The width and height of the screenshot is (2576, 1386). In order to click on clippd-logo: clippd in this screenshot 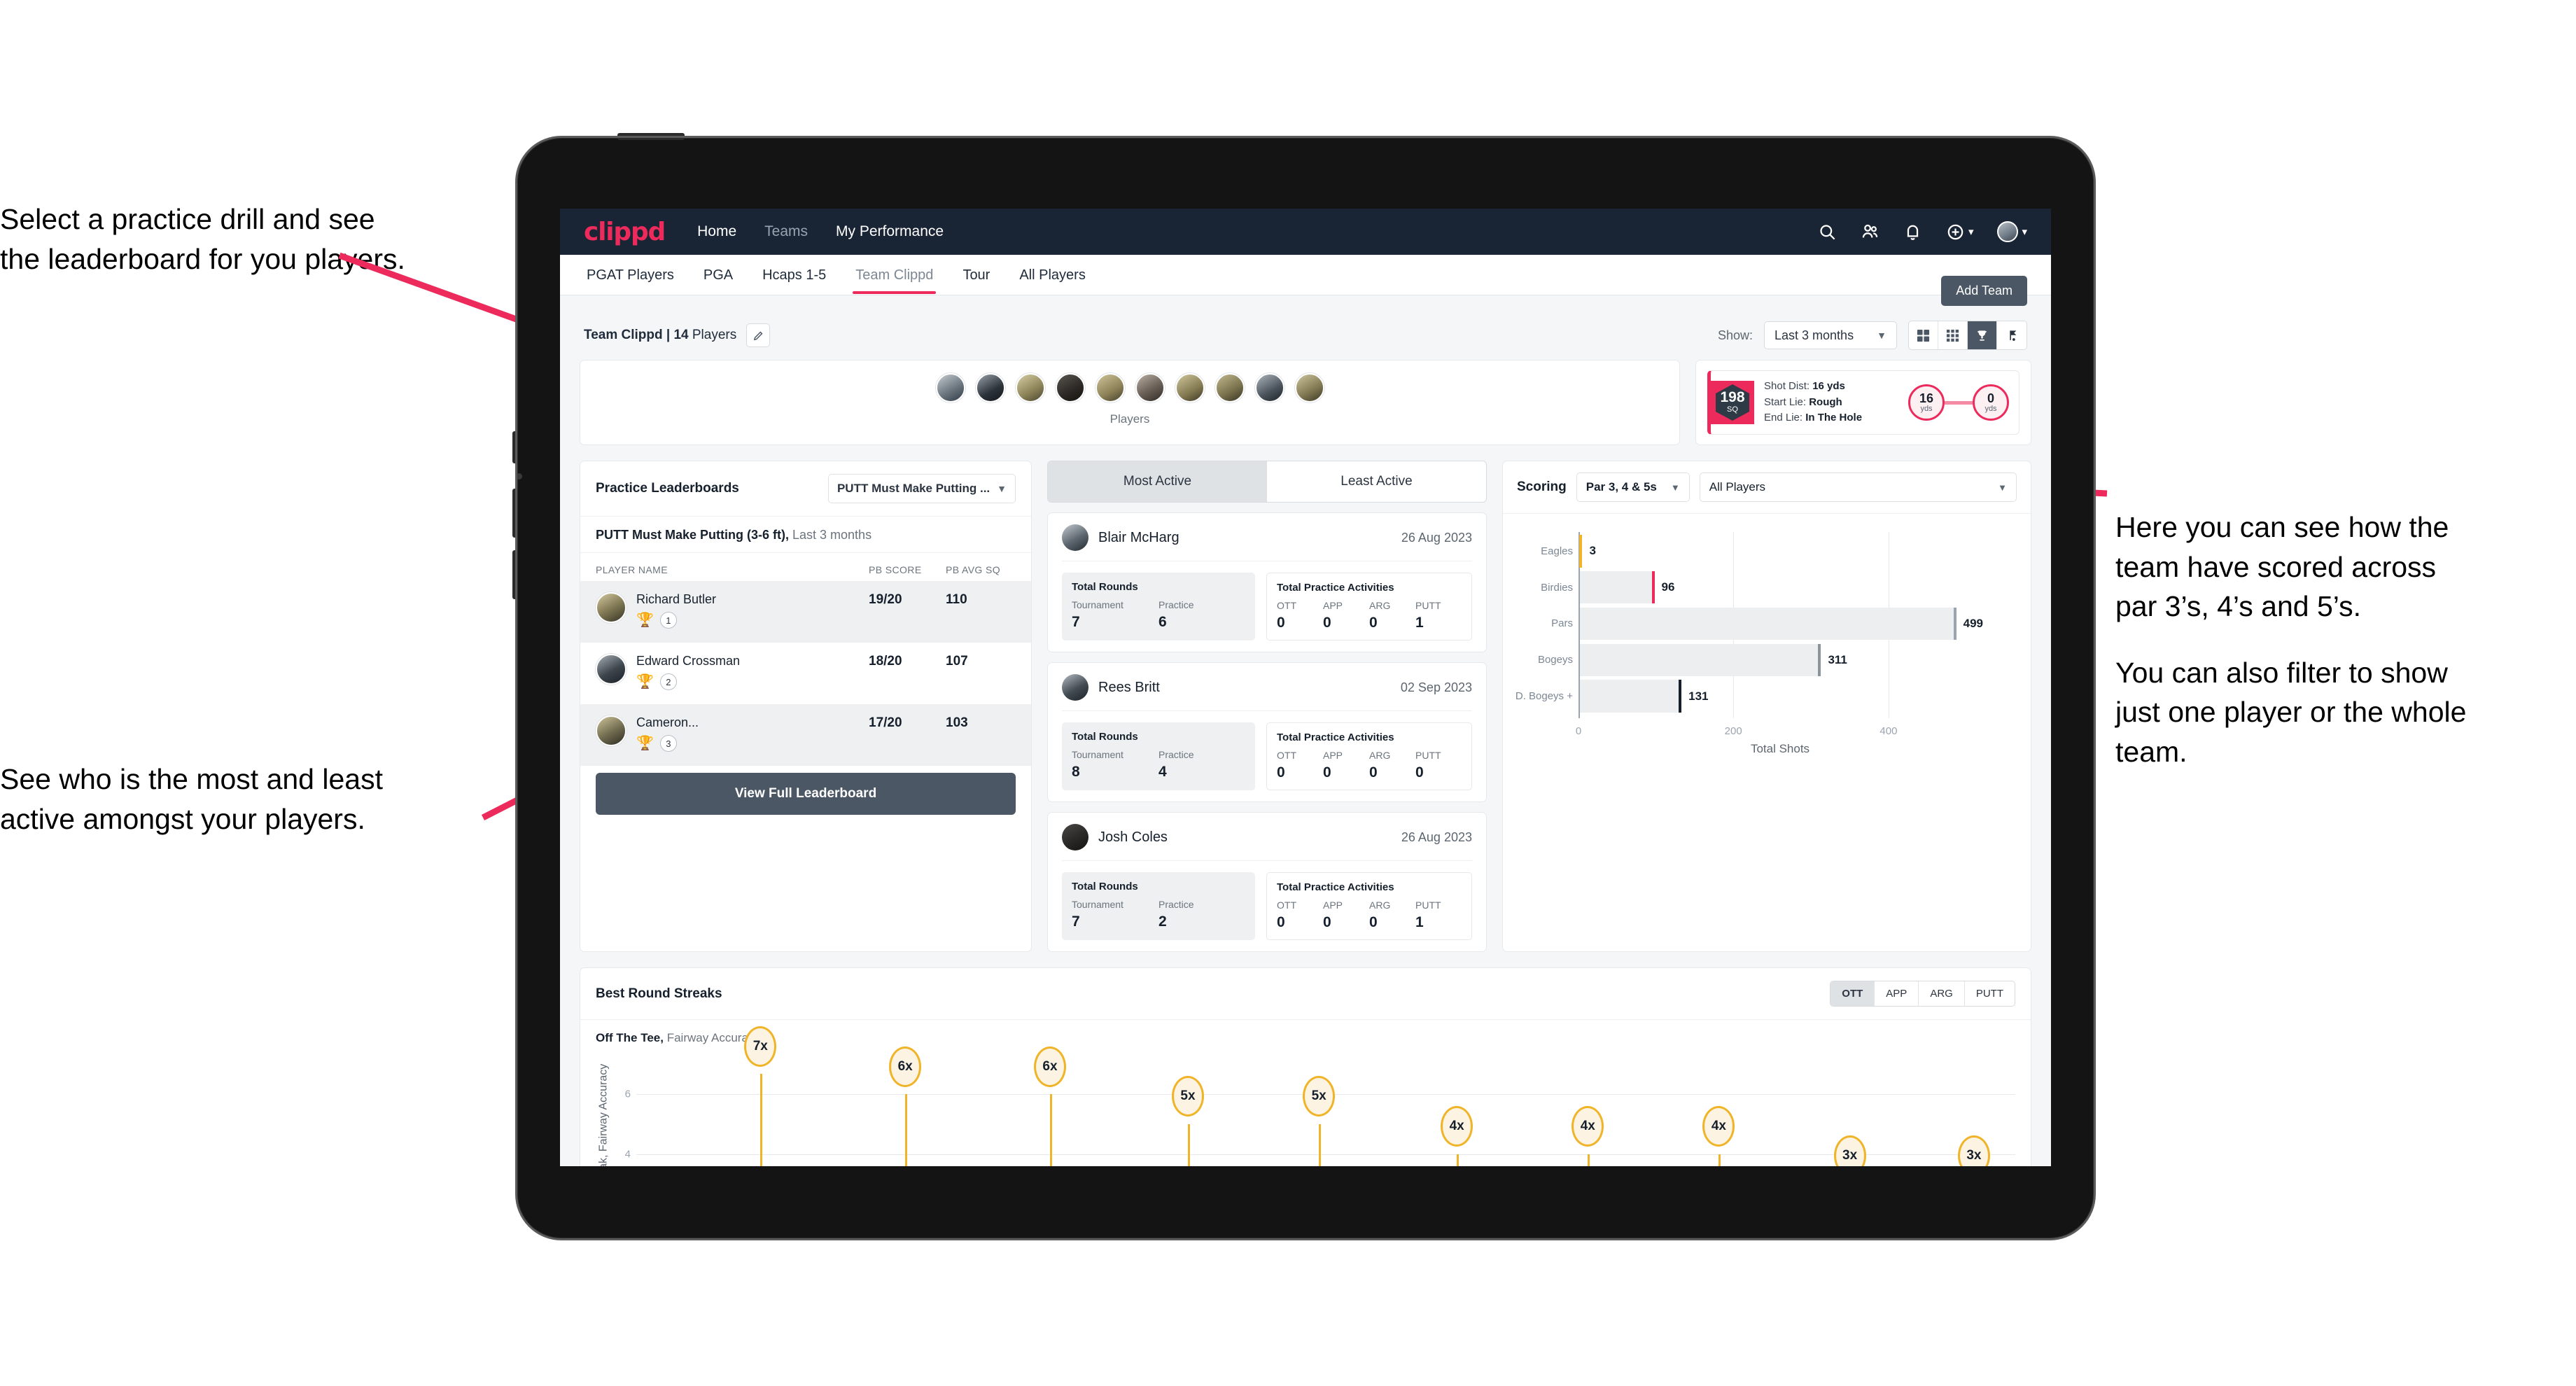, I will do `click(625, 232)`.